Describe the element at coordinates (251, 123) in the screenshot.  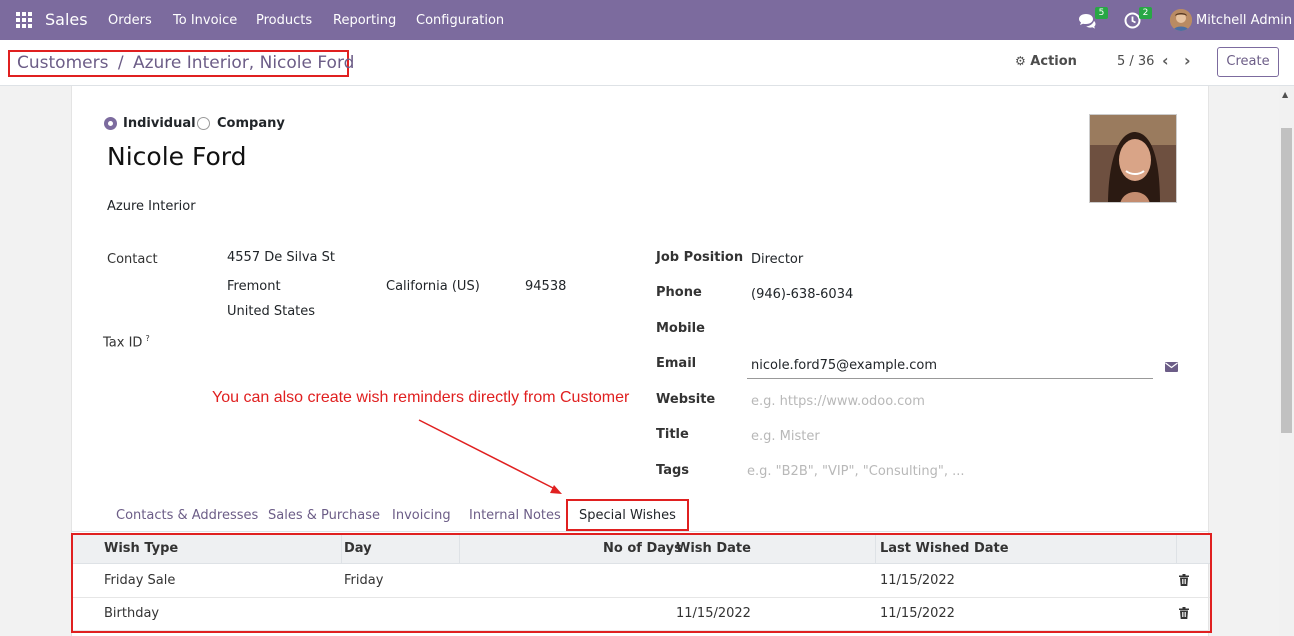
I see `company-label: Company` at that location.